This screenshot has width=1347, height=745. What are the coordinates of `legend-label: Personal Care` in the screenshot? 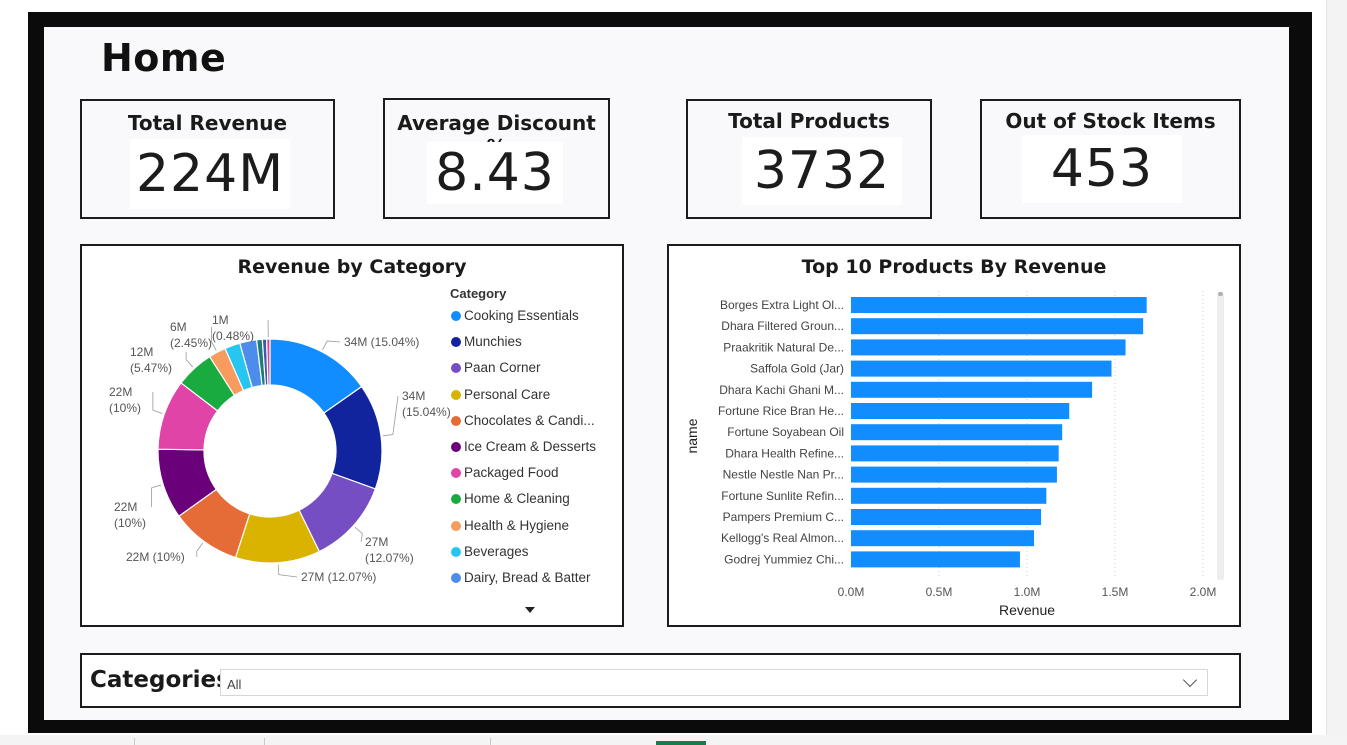 It's located at (507, 394).